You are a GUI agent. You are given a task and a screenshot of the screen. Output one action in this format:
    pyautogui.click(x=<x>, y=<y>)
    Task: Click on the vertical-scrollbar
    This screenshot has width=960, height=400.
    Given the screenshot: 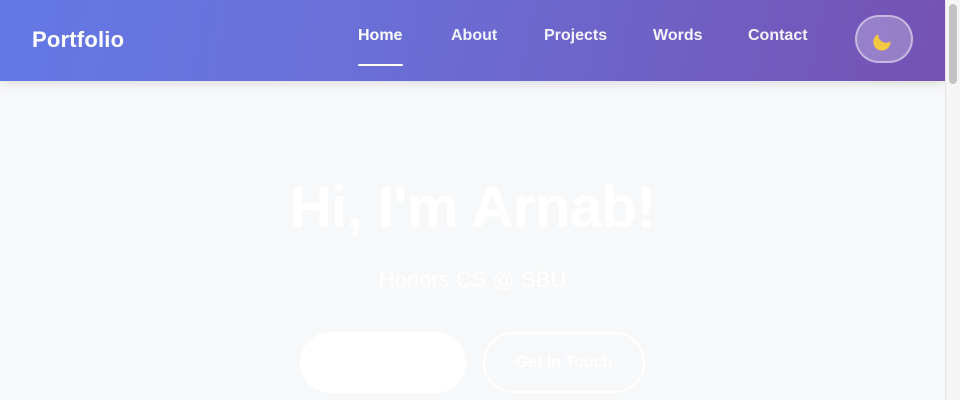 What is the action you would take?
    pyautogui.click(x=952, y=200)
    